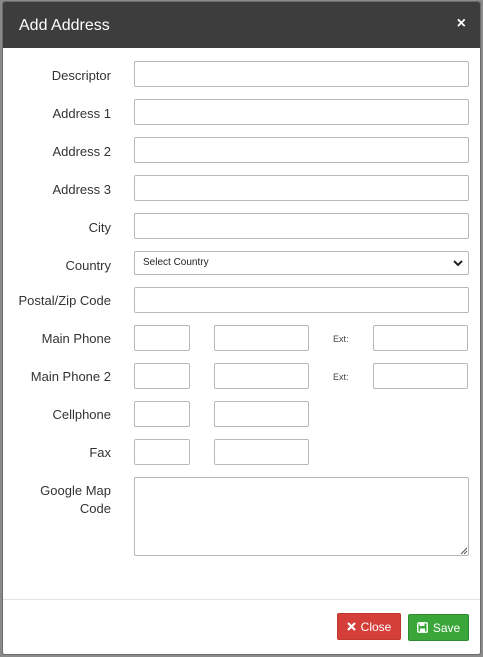 Image resolution: width=483 pixels, height=657 pixels. I want to click on save-button: Save, so click(438, 627).